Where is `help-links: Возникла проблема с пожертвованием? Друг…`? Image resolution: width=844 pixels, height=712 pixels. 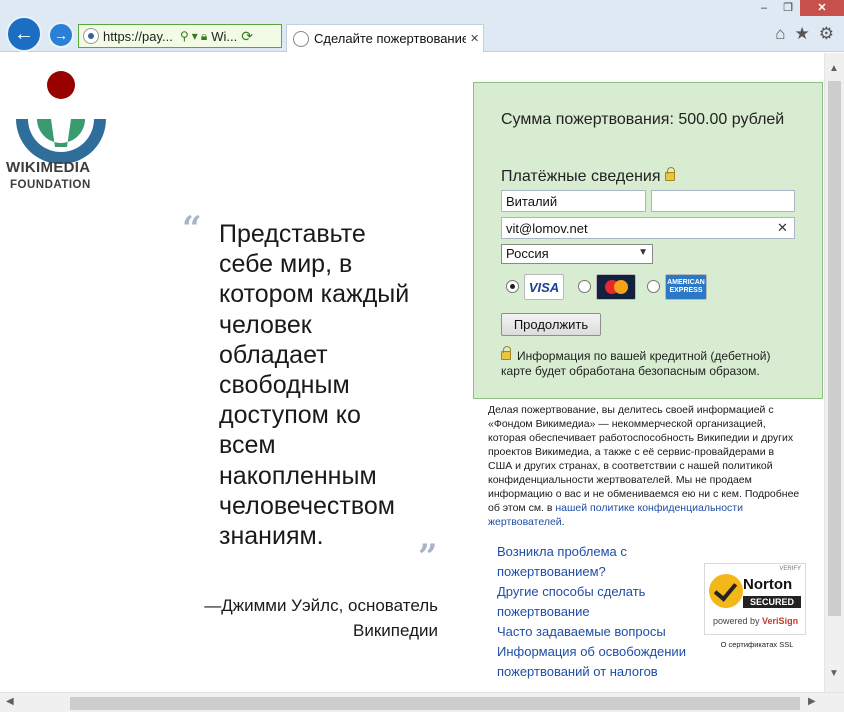
help-links: Возникла проблема с пожертвованием? Друг… is located at coordinates (597, 612).